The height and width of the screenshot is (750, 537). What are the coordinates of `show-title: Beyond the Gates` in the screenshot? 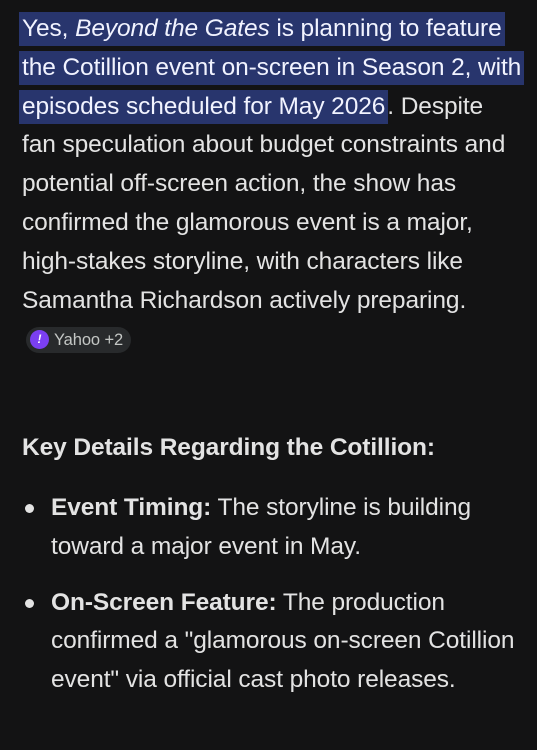 It's located at (172, 28).